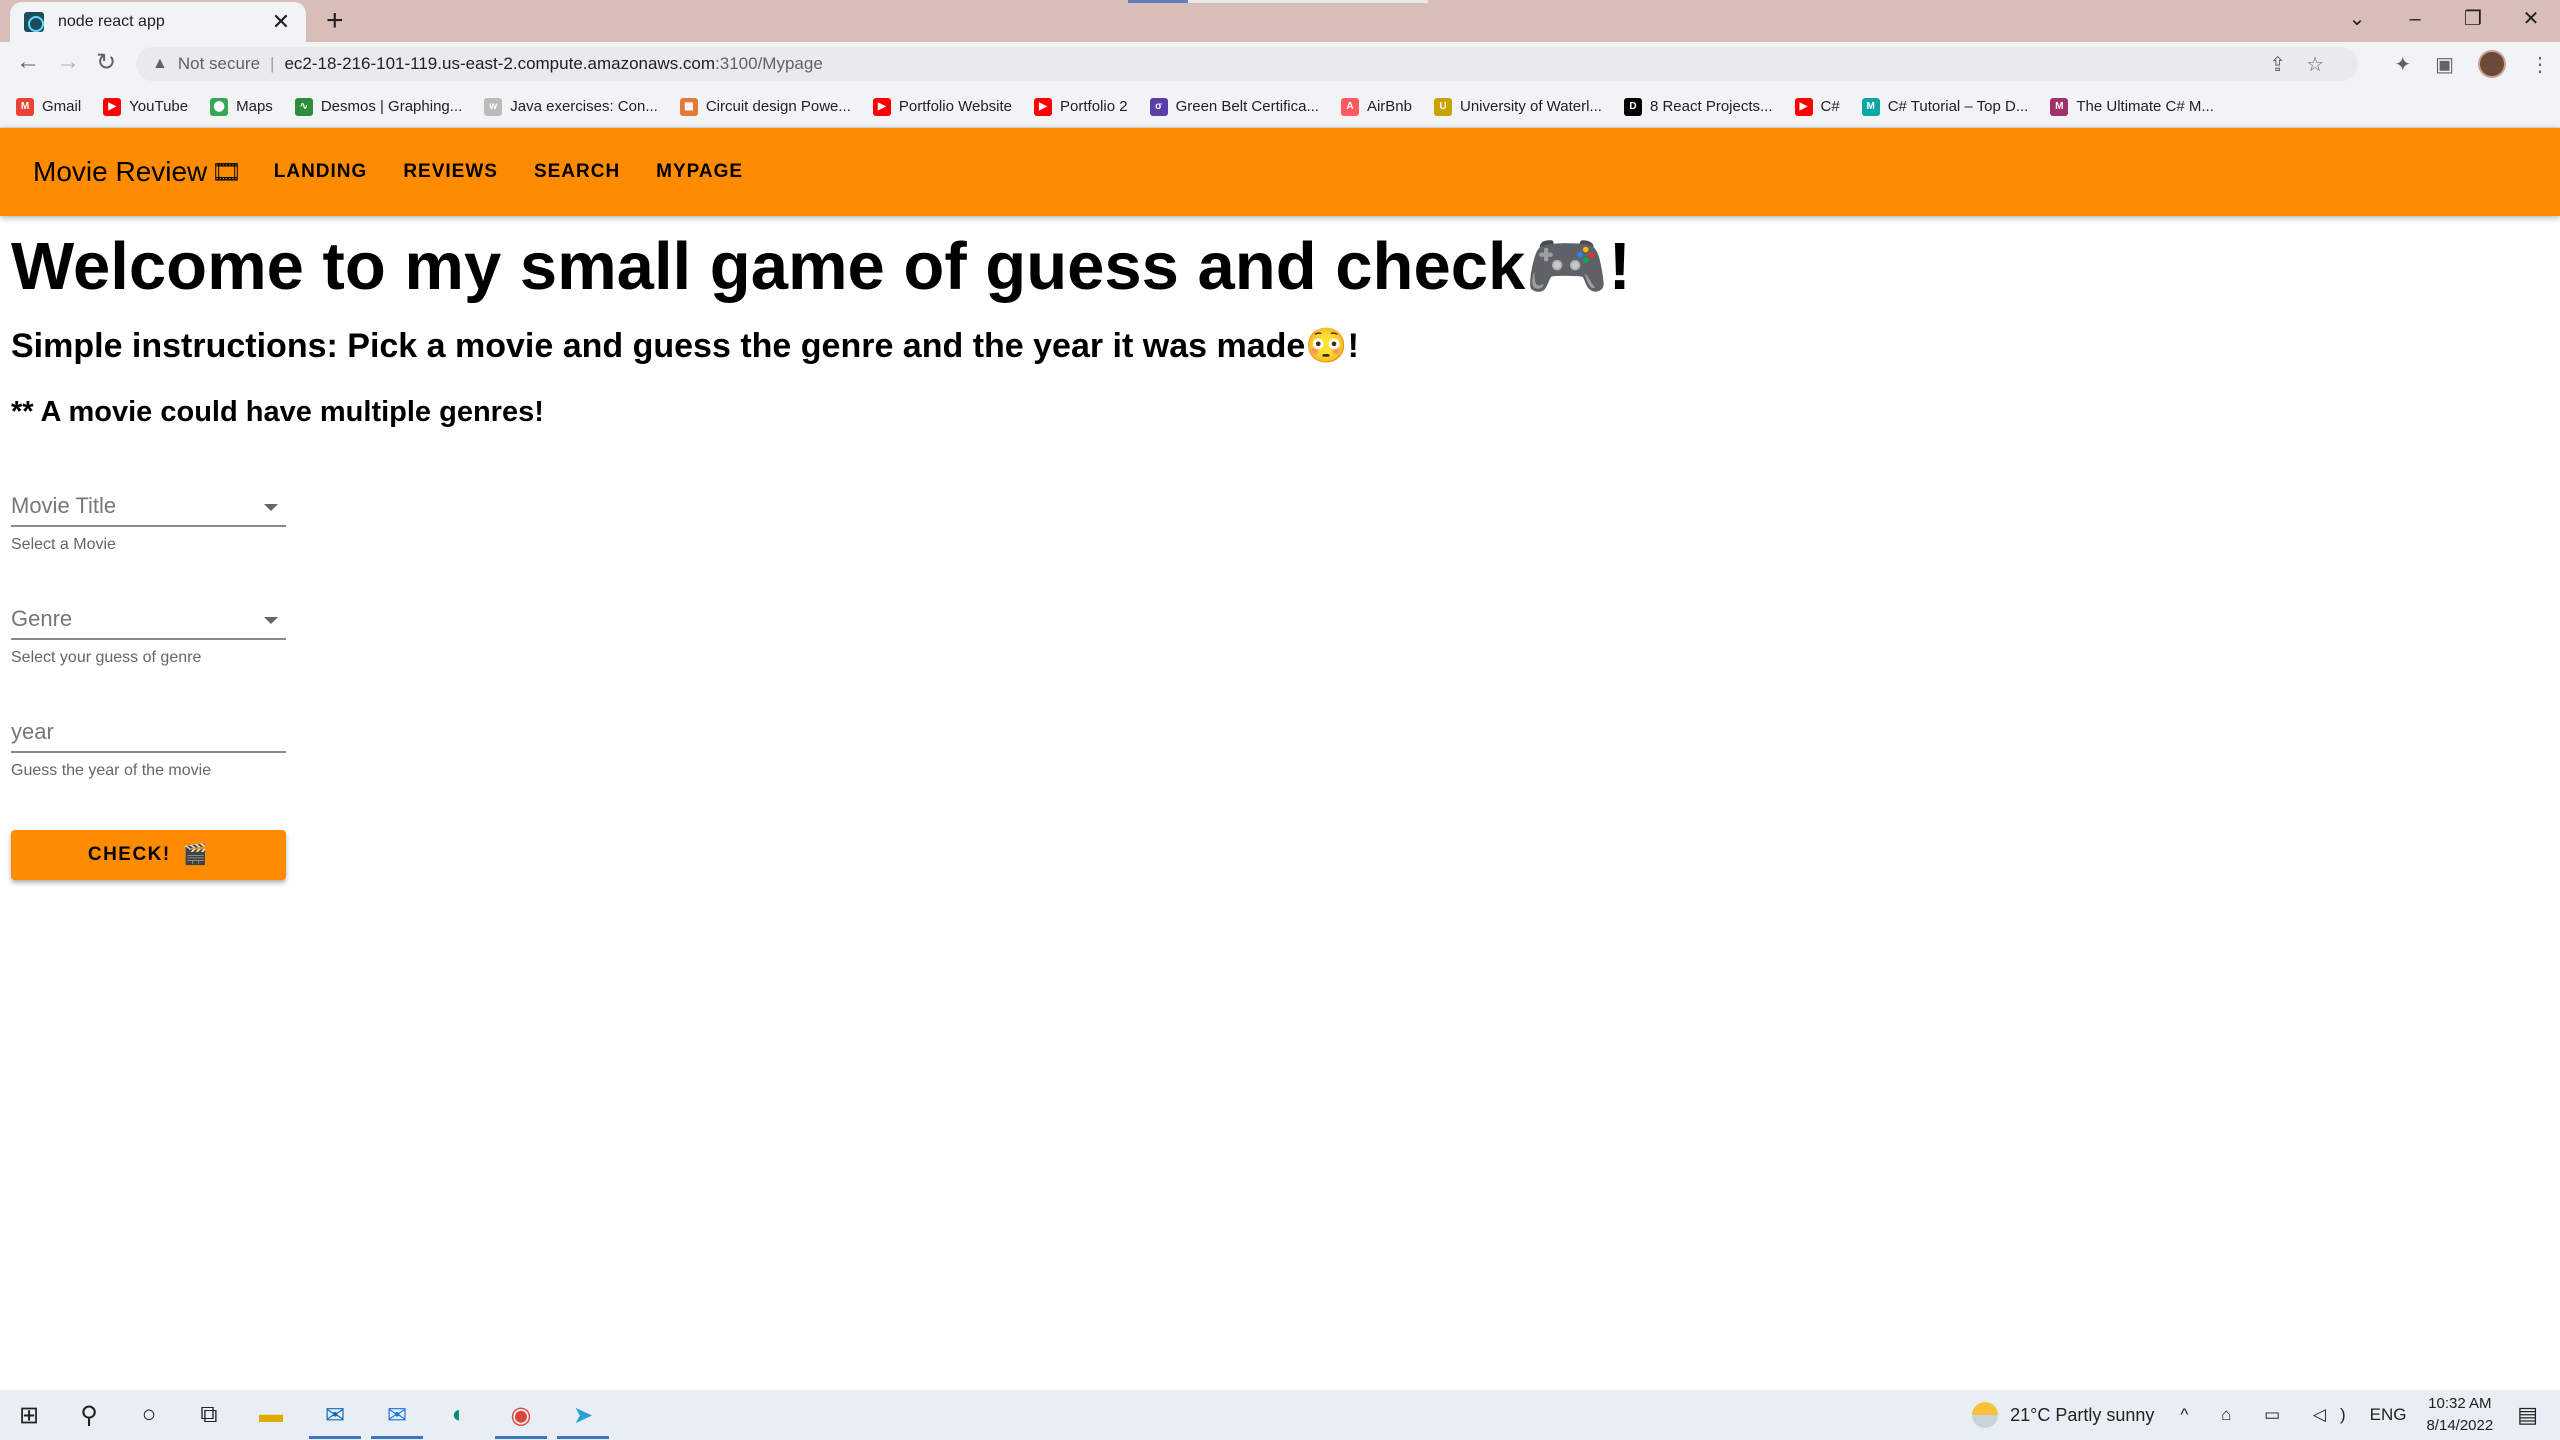 The width and height of the screenshot is (2560, 1440). Describe the element at coordinates (1376, 106) in the screenshot. I see `bookmark-item: A AirBnb` at that location.